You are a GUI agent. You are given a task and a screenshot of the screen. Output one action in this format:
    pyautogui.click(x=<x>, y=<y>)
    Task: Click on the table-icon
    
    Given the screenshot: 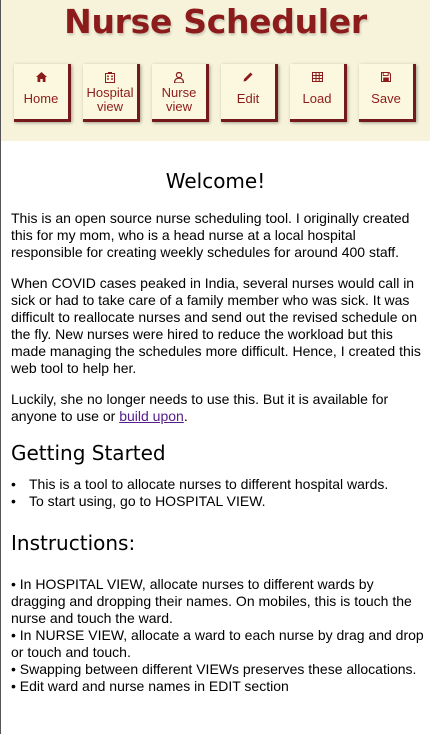 What is the action you would take?
    pyautogui.click(x=317, y=78)
    